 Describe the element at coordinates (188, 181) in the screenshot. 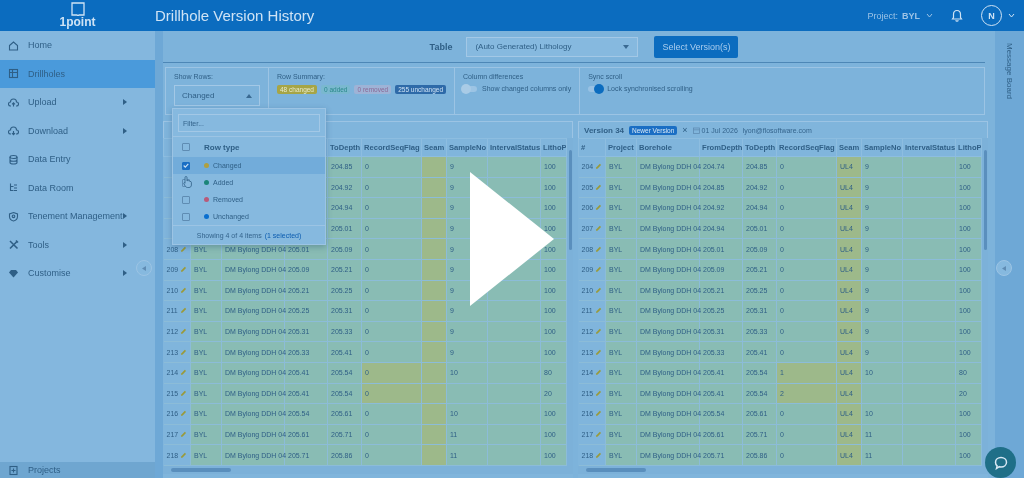

I see `hand-cursor-icon` at that location.